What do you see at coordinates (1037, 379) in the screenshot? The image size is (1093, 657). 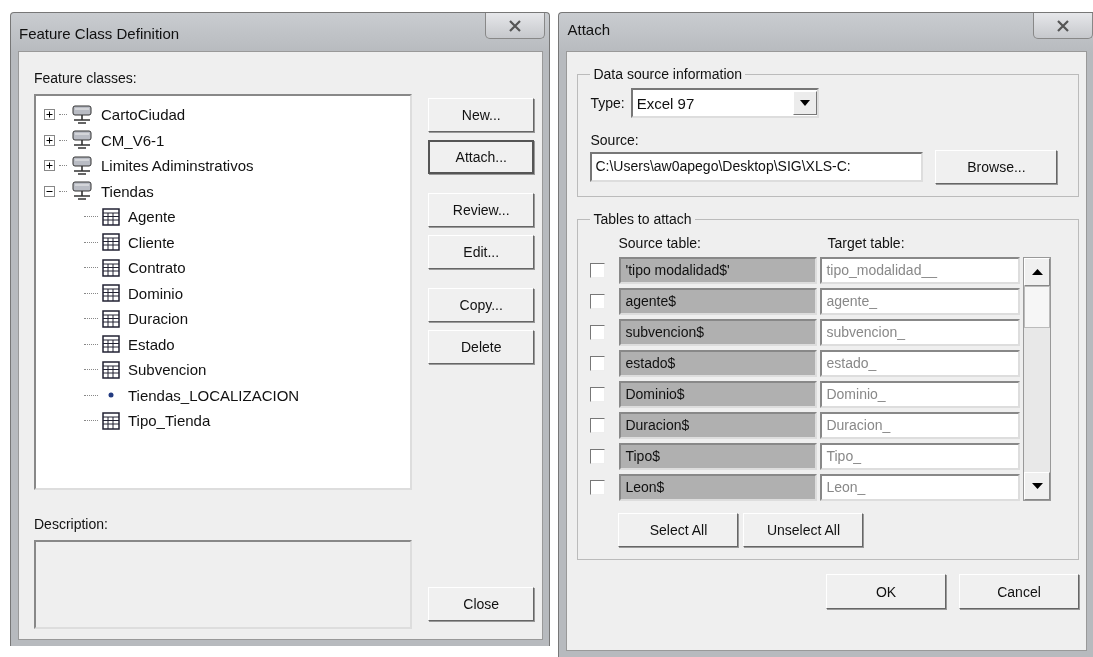 I see `scrollbar` at bounding box center [1037, 379].